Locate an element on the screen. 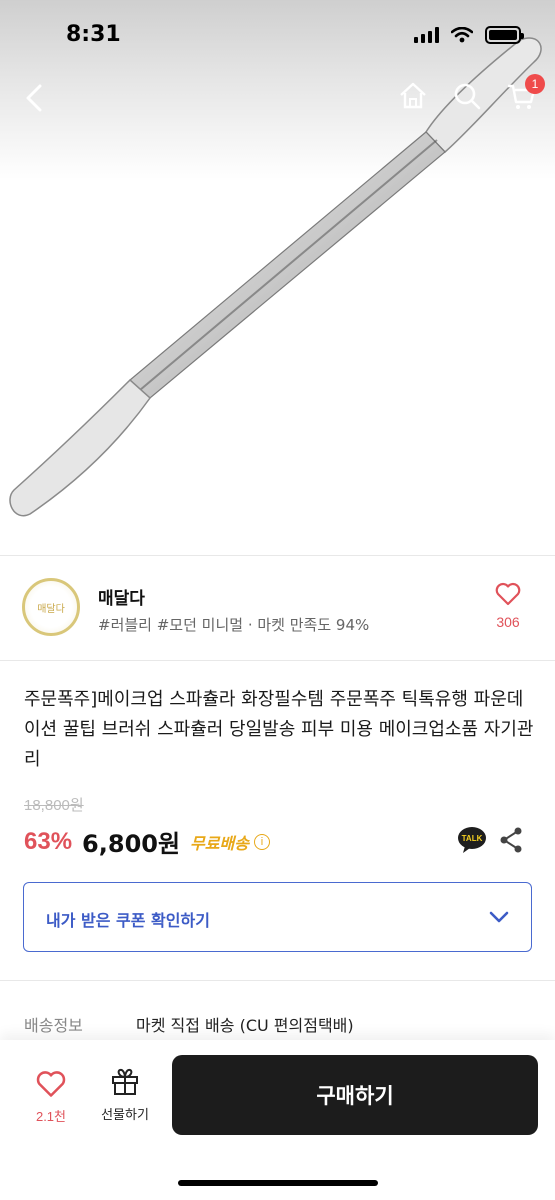 This screenshot has height=1200, width=555. cart-button: 1 is located at coordinates (525, 93).